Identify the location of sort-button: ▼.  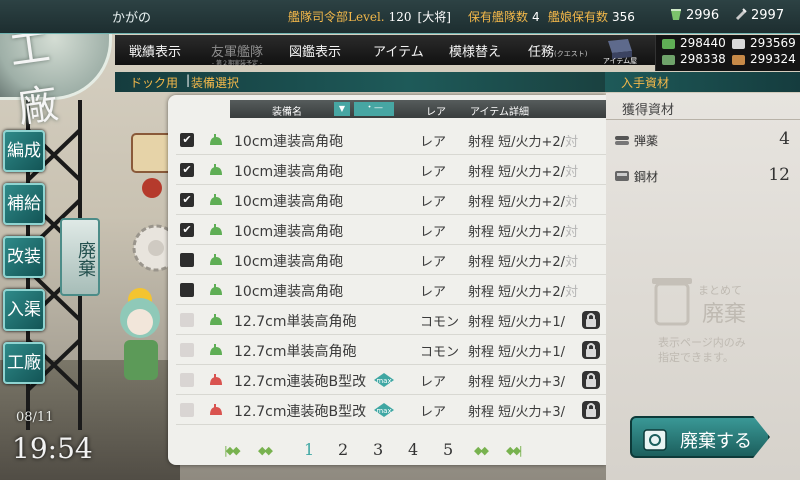
(342, 109).